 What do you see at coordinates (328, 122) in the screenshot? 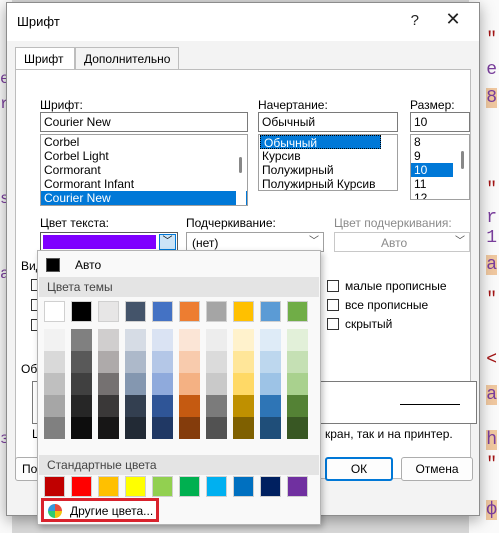
I see `style-input: Обычный` at bounding box center [328, 122].